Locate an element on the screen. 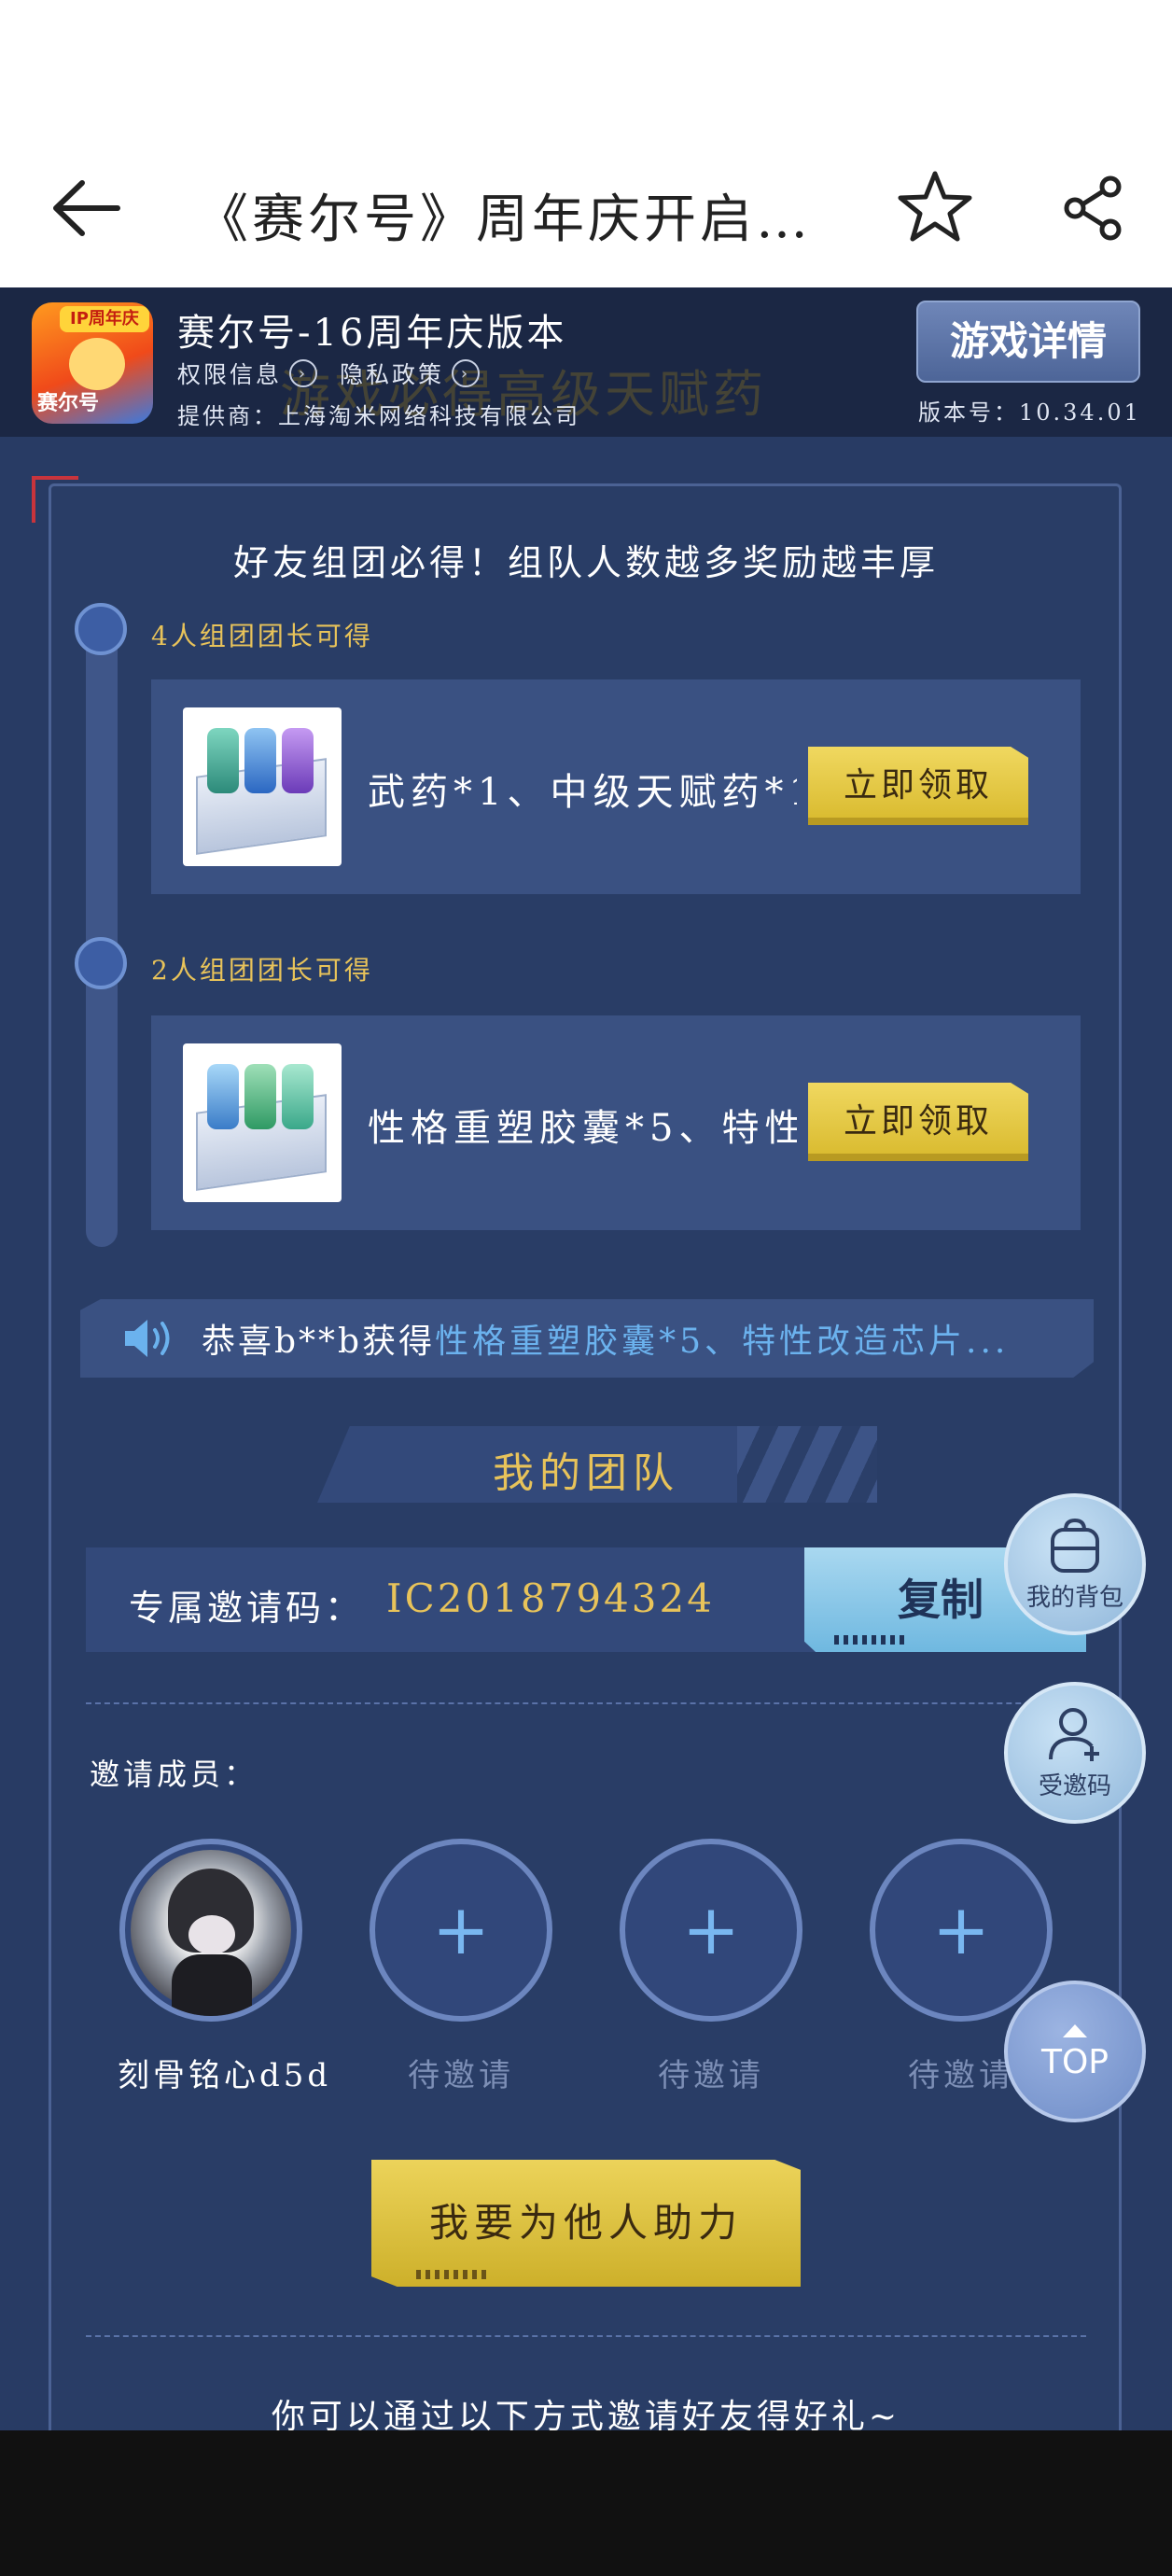  invite-code-row: 专属邀请码： IC2018794324 复制 is located at coordinates (586, 1599).